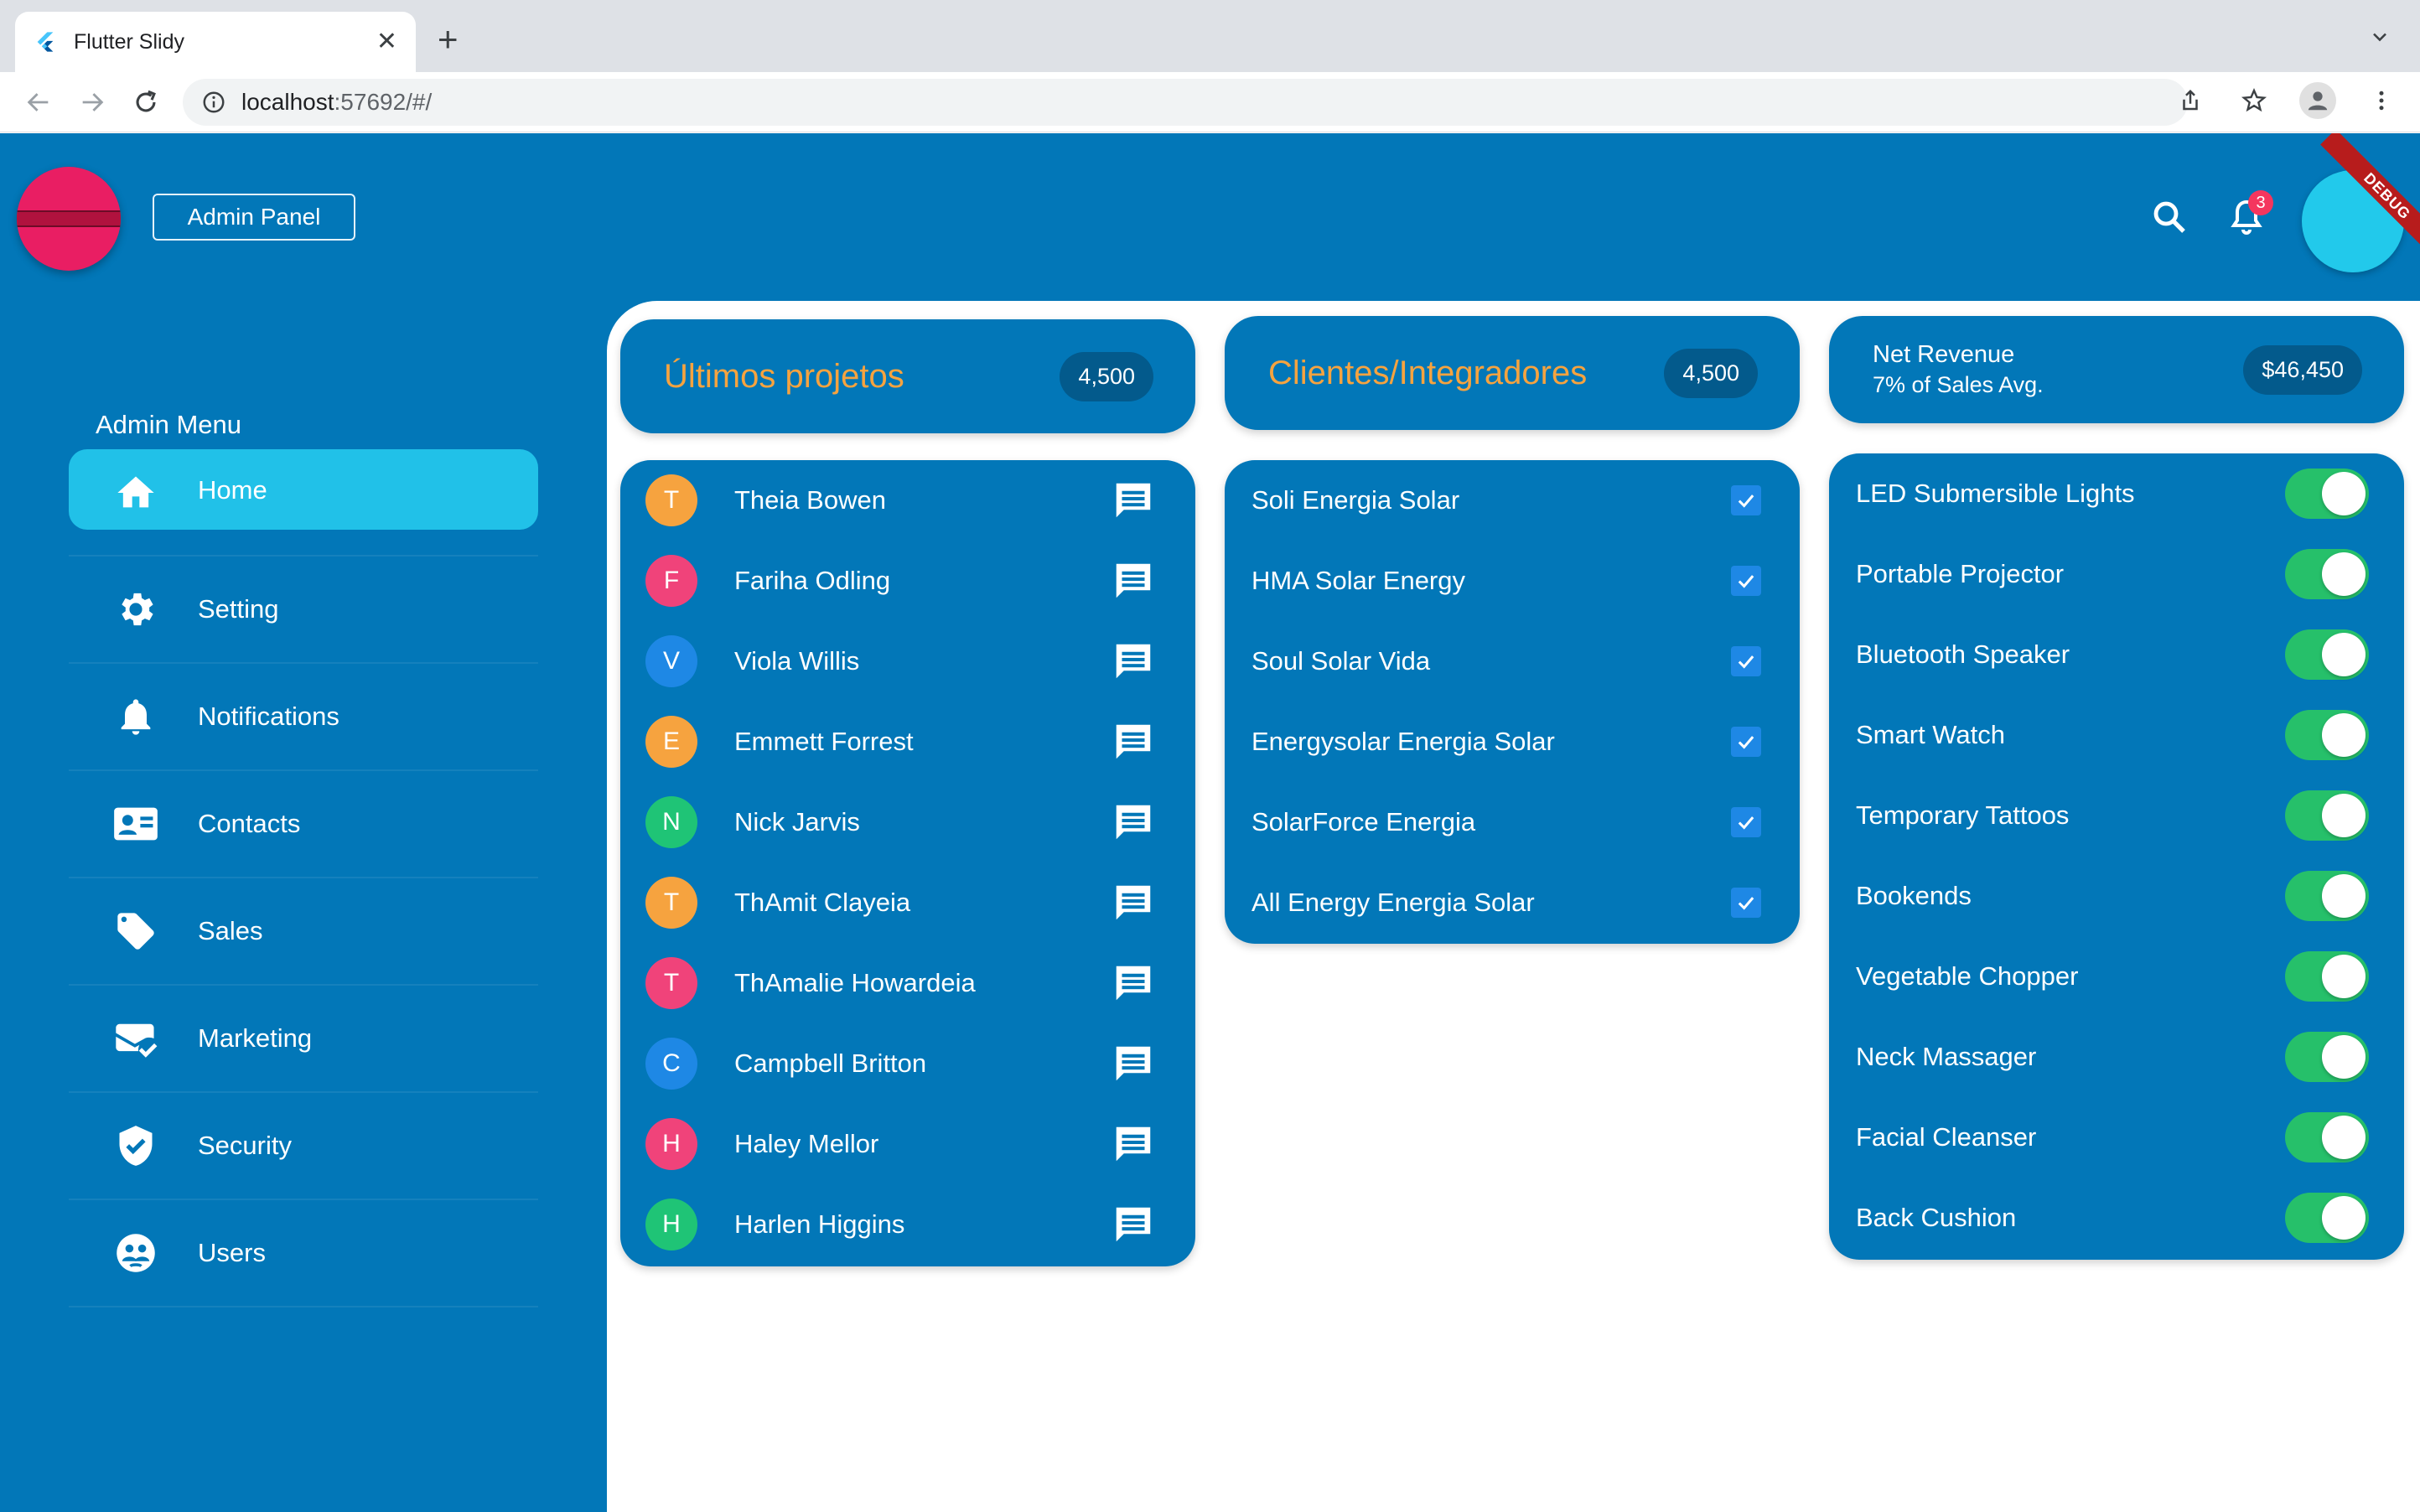 The height and width of the screenshot is (1512, 2420). Describe the element at coordinates (386, 41) in the screenshot. I see `tab-close-icon: ✕` at that location.